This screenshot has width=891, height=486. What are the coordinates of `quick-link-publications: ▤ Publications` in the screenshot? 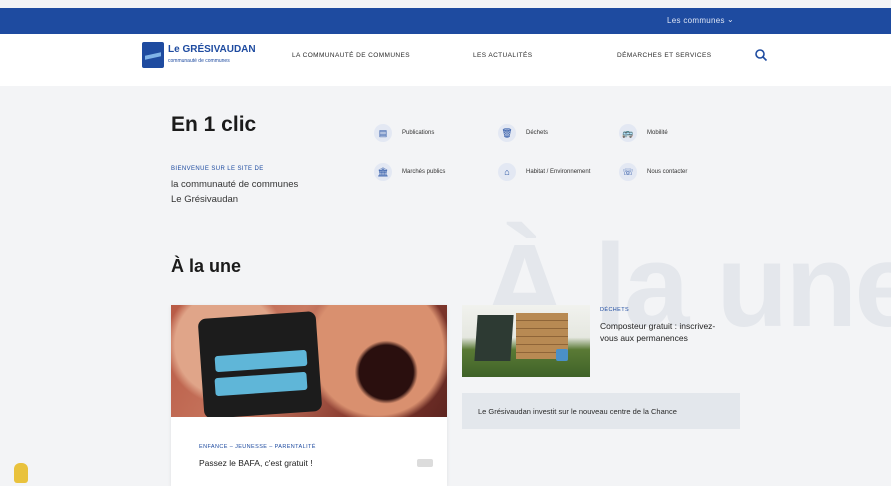 It's located at (404, 133).